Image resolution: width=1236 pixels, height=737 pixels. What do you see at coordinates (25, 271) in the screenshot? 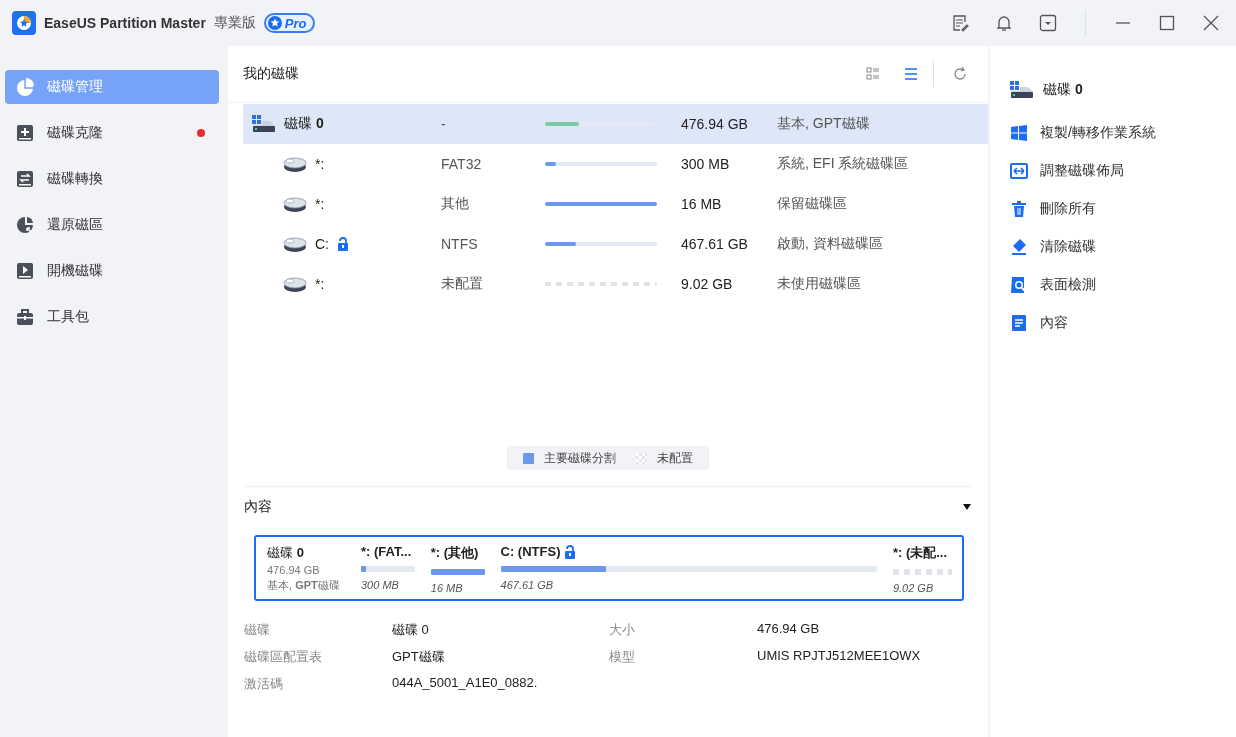
I see `disk-play-icon` at bounding box center [25, 271].